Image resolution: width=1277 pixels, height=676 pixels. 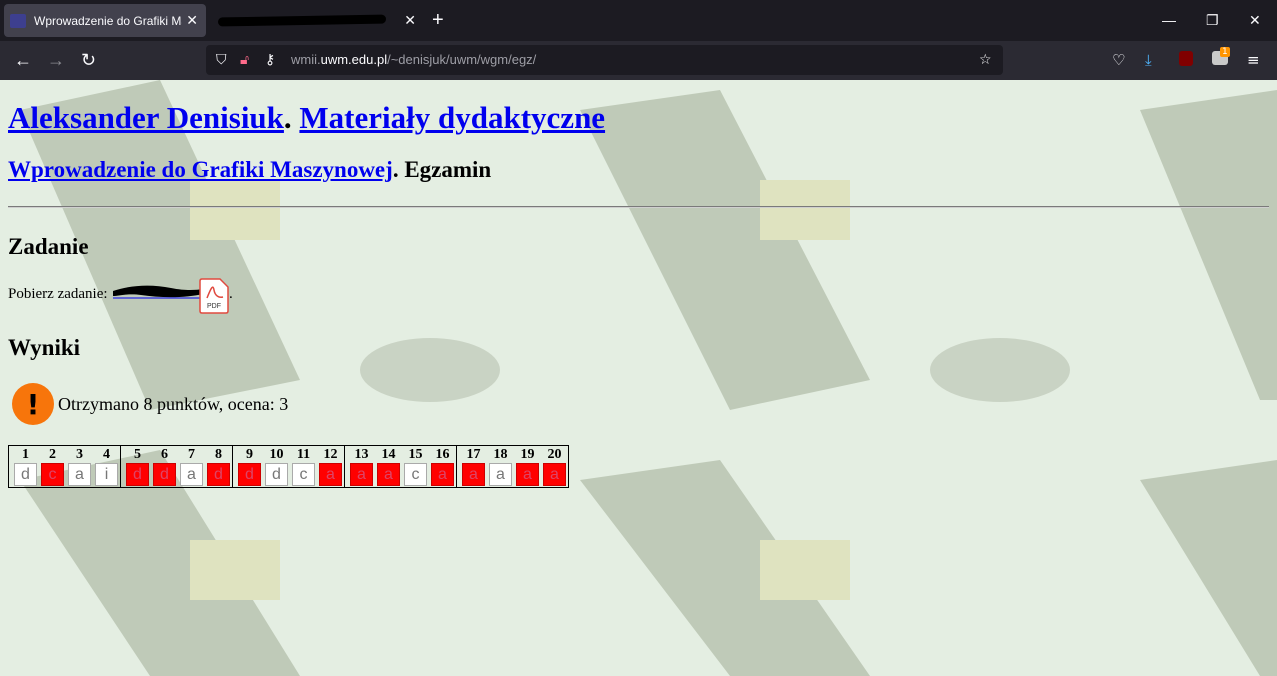 I want to click on tab-title: Wprowadzenie do Grafiki Maszynowej, so click(x=108, y=20).